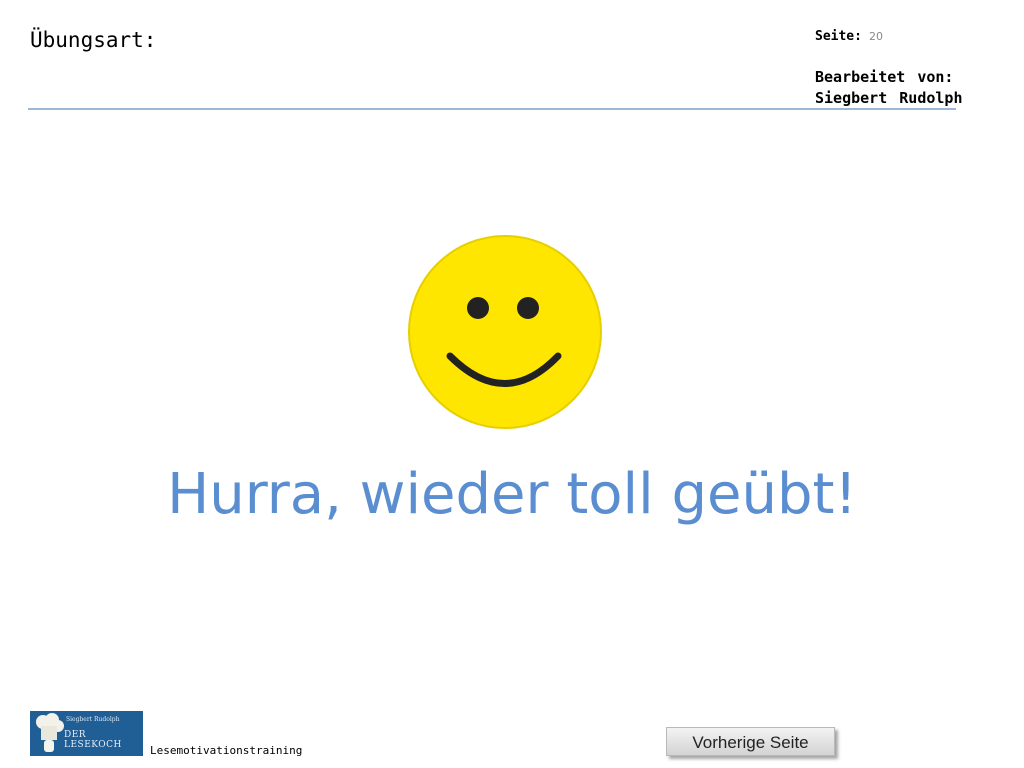  I want to click on success-headline: Hurra, wieder toll geübt!, so click(512, 494).